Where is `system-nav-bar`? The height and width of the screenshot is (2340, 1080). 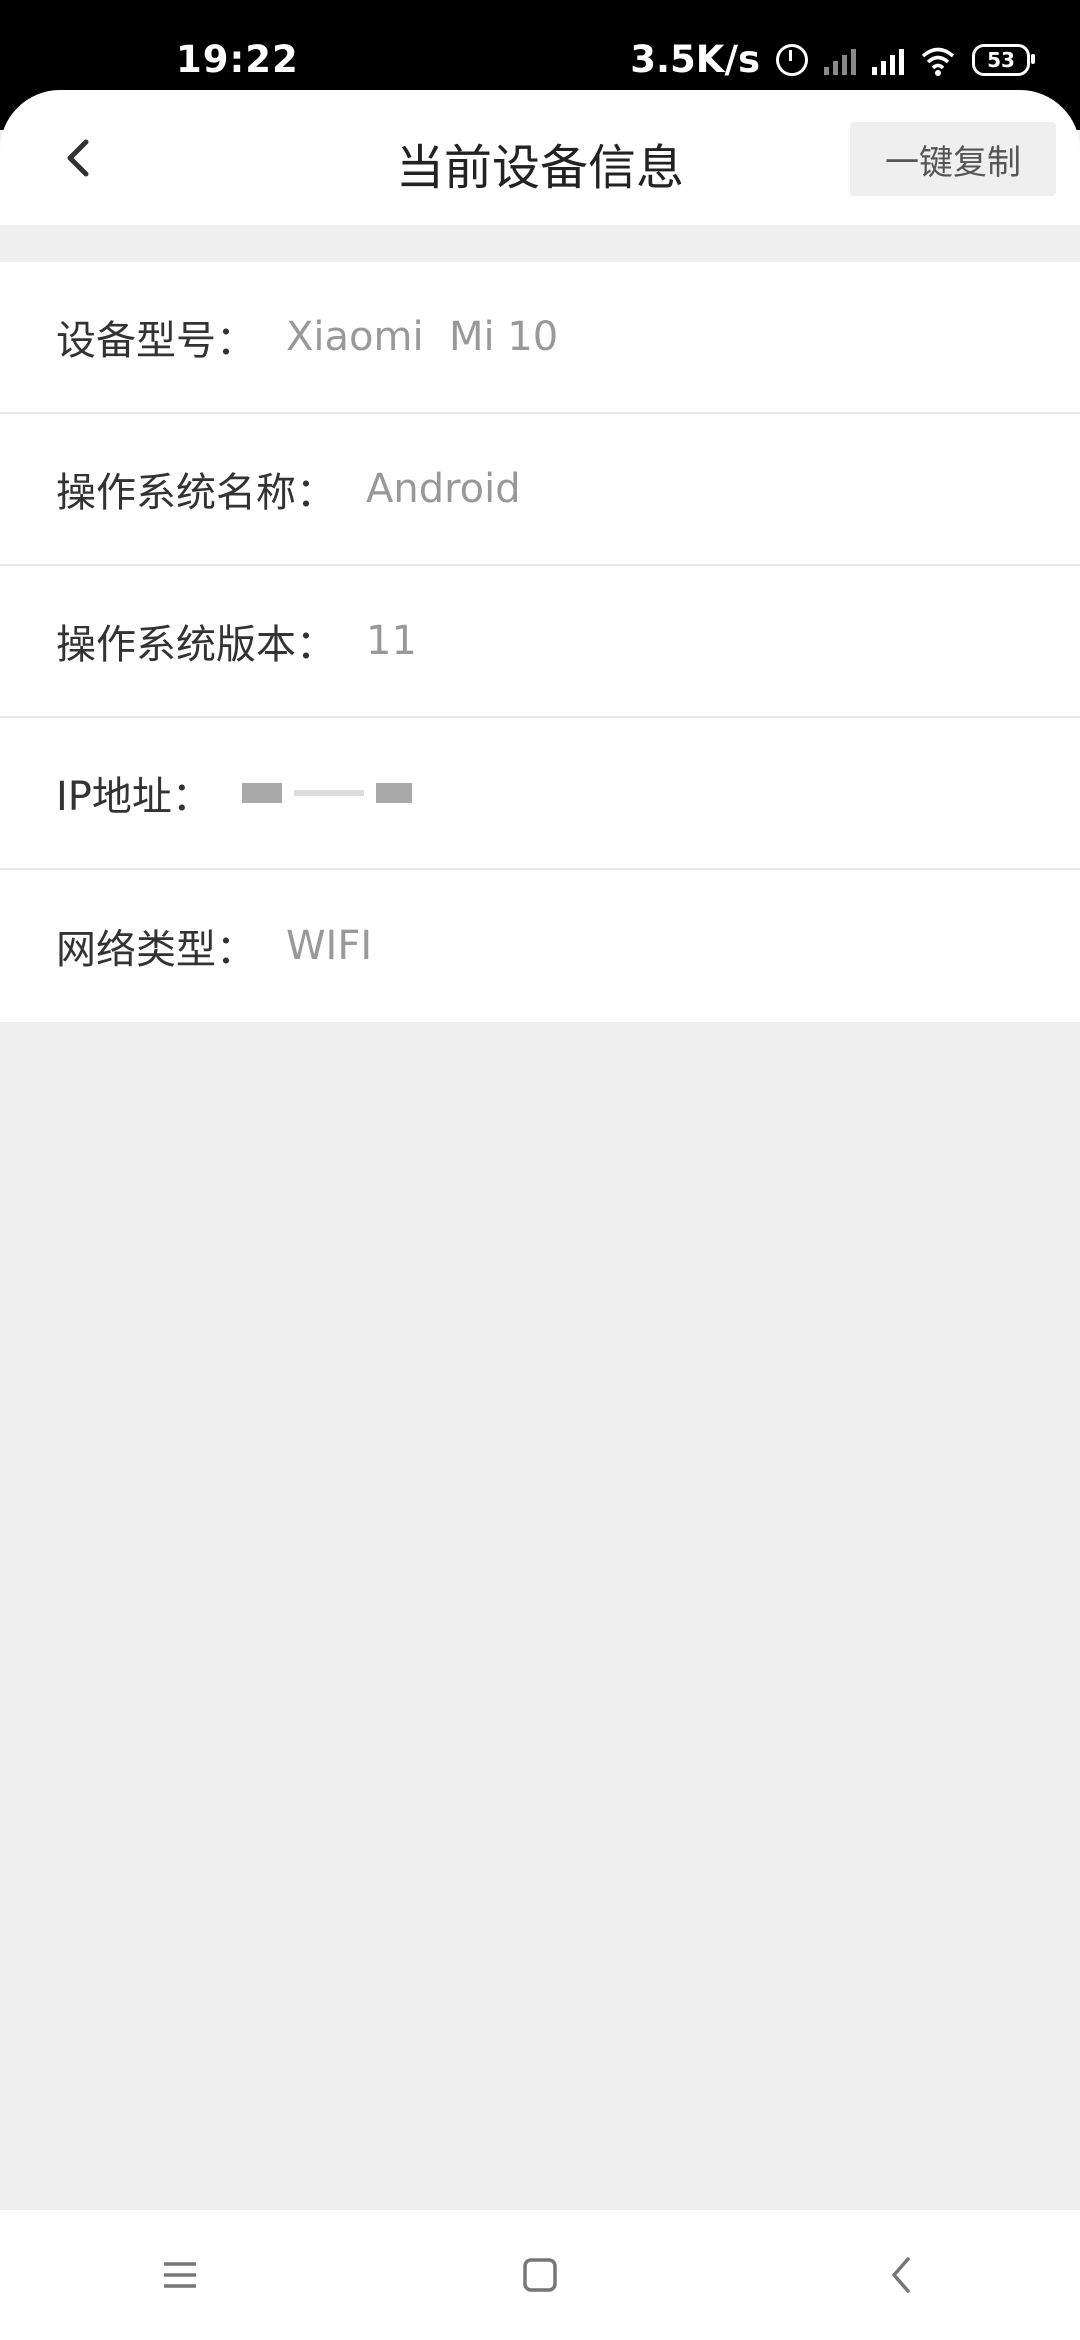
system-nav-bar is located at coordinates (540, 2275).